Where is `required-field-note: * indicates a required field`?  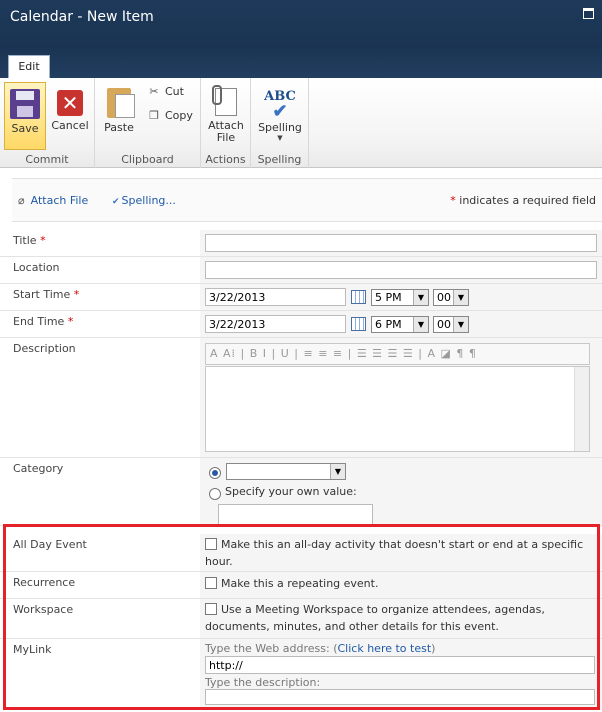 required-field-note: * indicates a required field is located at coordinates (523, 200).